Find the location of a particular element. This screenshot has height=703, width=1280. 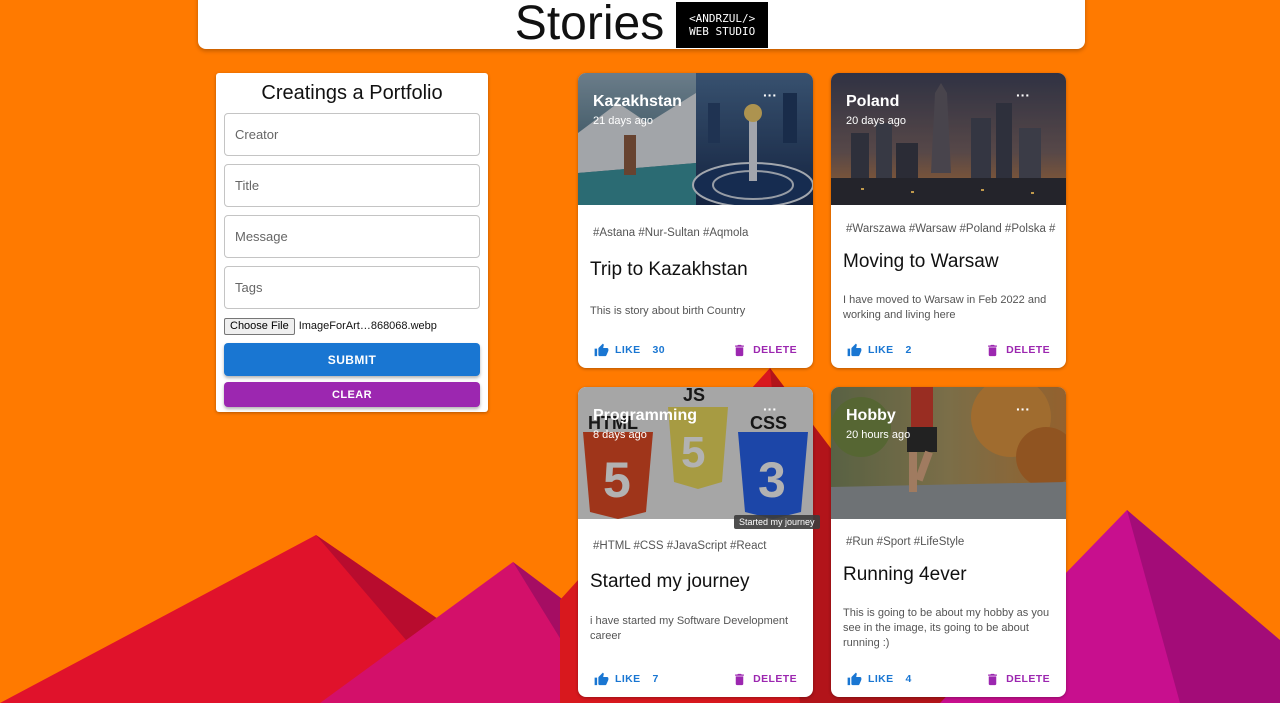

post-country: Programming is located at coordinates (645, 415).